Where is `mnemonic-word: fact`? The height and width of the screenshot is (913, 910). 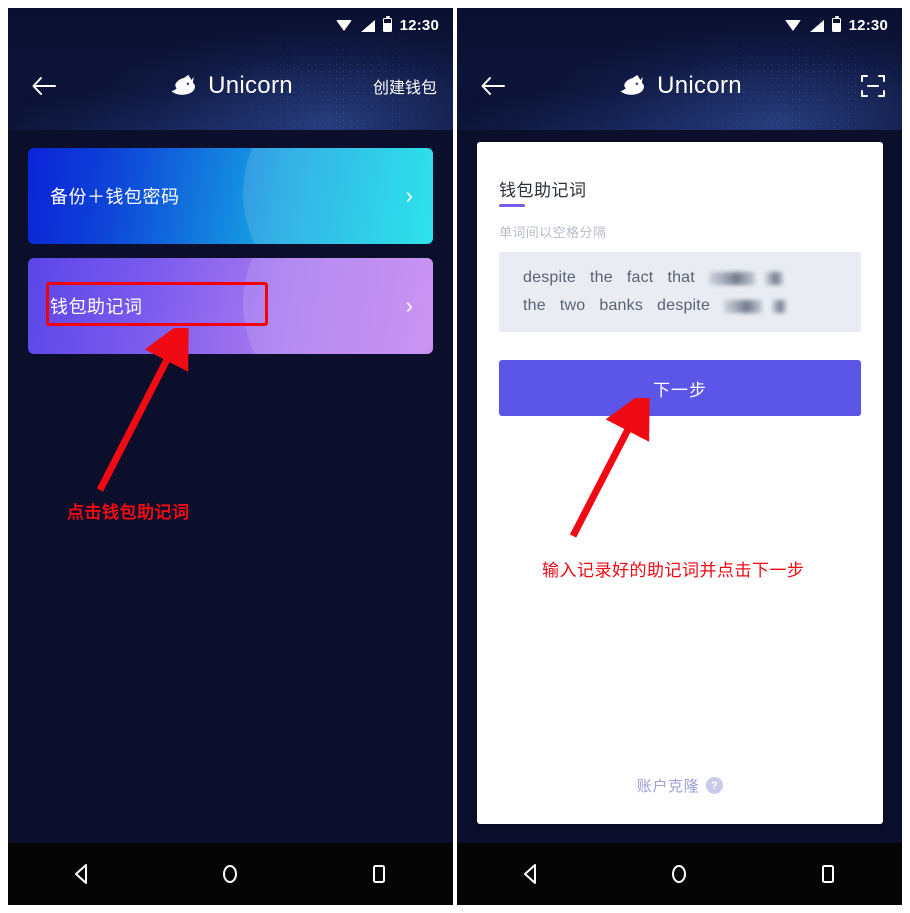
mnemonic-word: fact is located at coordinates (640, 277).